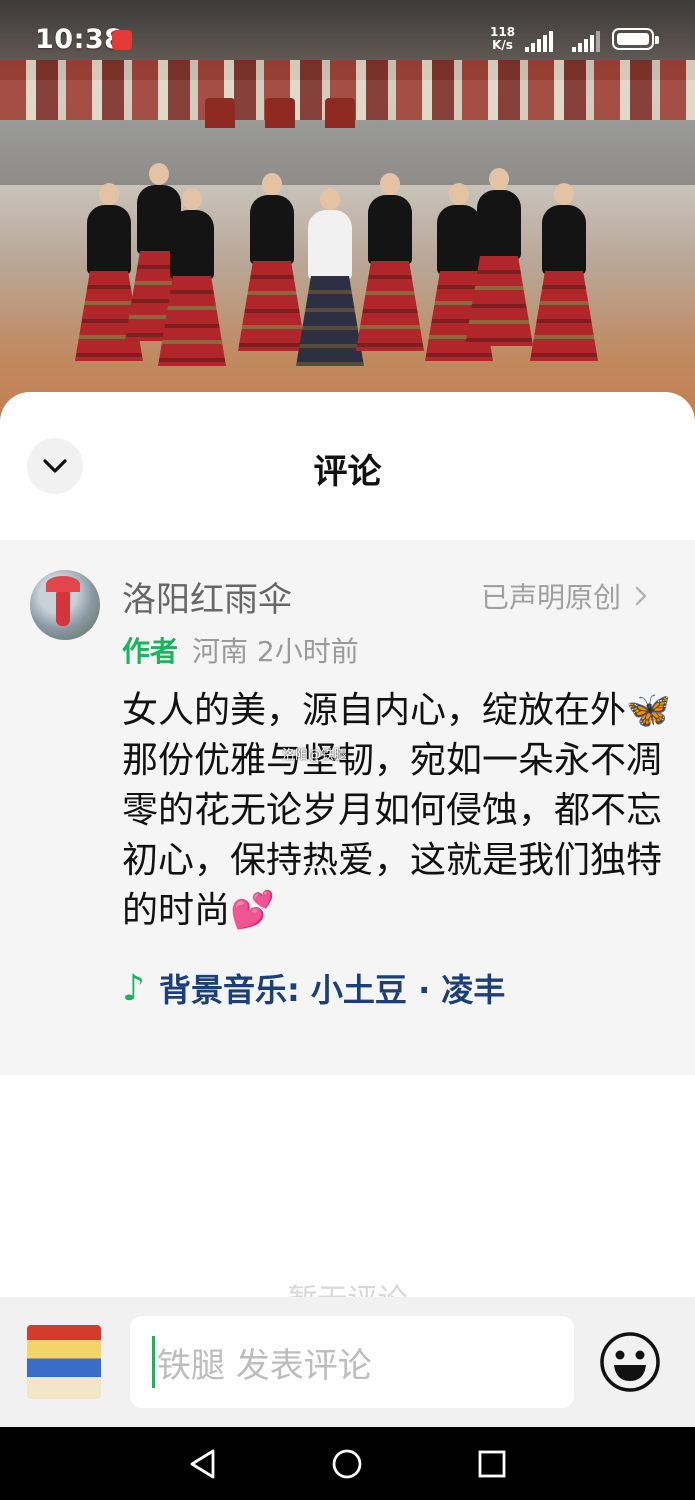 The height and width of the screenshot is (1500, 695). I want to click on sheet-title: 评论, so click(347, 472).